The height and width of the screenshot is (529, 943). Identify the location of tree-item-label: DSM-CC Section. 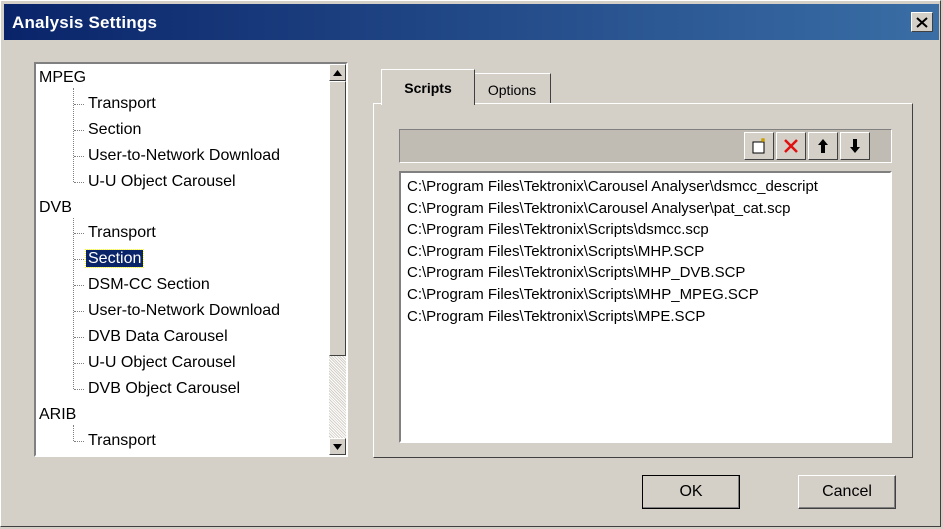
(149, 285).